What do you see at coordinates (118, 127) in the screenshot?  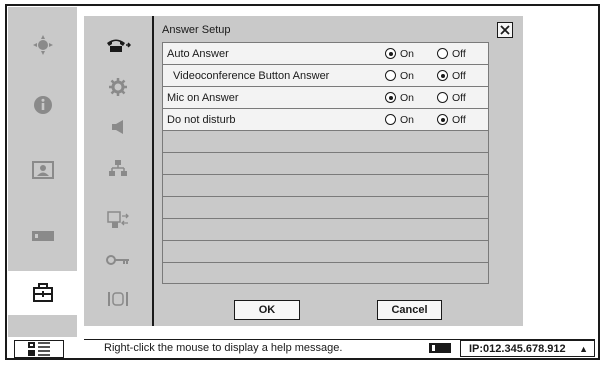 I see `speaker-icon` at bounding box center [118, 127].